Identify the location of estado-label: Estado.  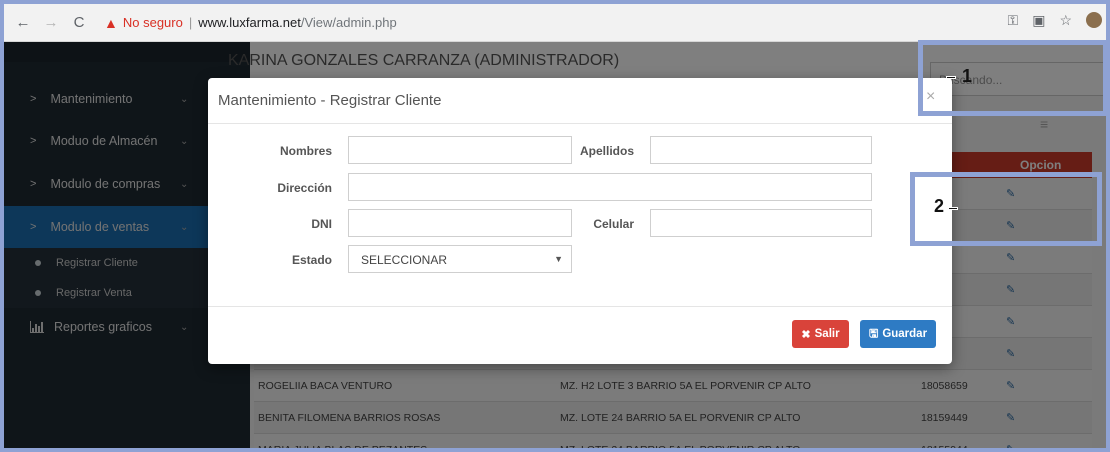
(311, 260).